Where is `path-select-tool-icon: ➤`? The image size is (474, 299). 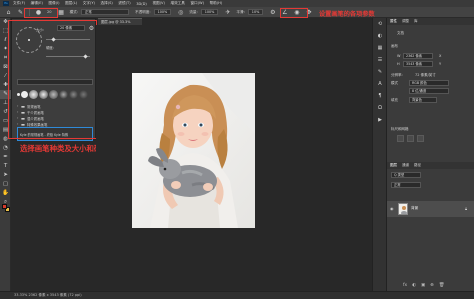 path-select-tool-icon: ➤ is located at coordinates (5, 175).